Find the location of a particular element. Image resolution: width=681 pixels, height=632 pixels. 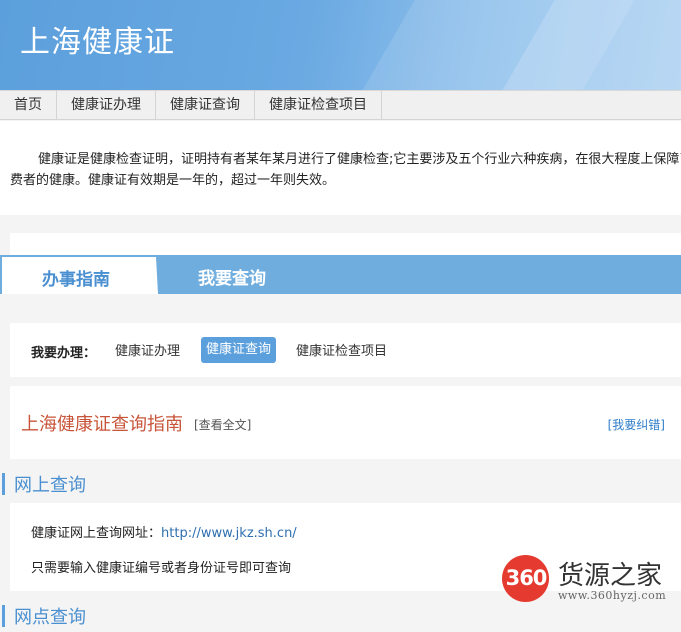

guide-header: 上海健康证查询指南 [查看全文] [我要纠错] is located at coordinates (345, 422).